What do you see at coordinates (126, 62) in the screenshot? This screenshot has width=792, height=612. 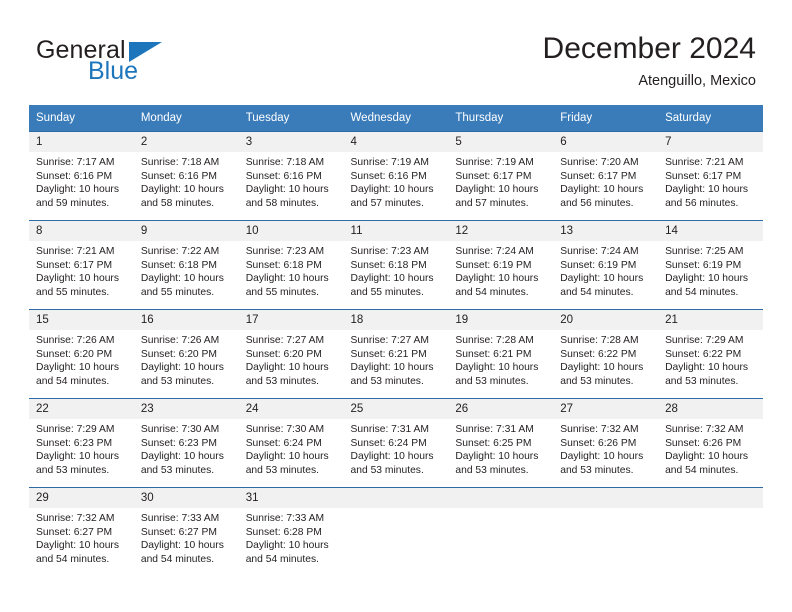 I see `generalblue-logo: General Blue` at bounding box center [126, 62].